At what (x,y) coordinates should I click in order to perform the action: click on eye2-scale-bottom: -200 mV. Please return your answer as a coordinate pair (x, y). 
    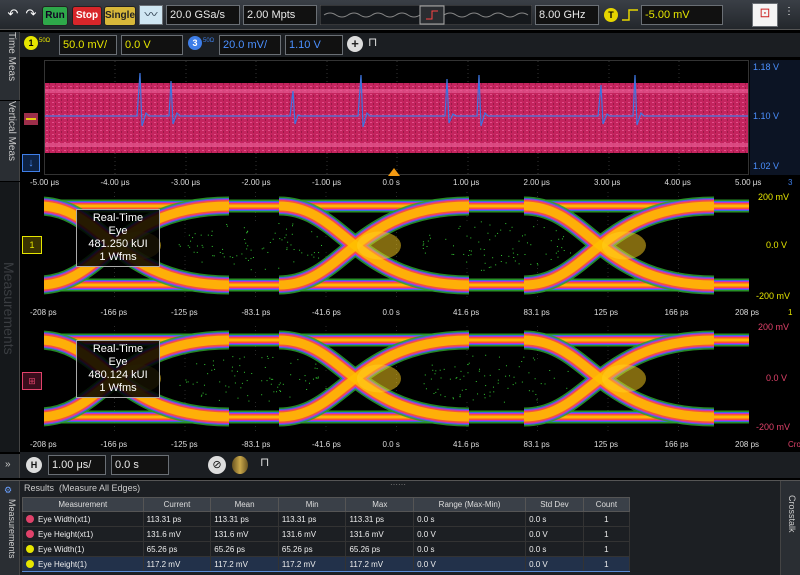
    Looking at the image, I should click on (773, 427).